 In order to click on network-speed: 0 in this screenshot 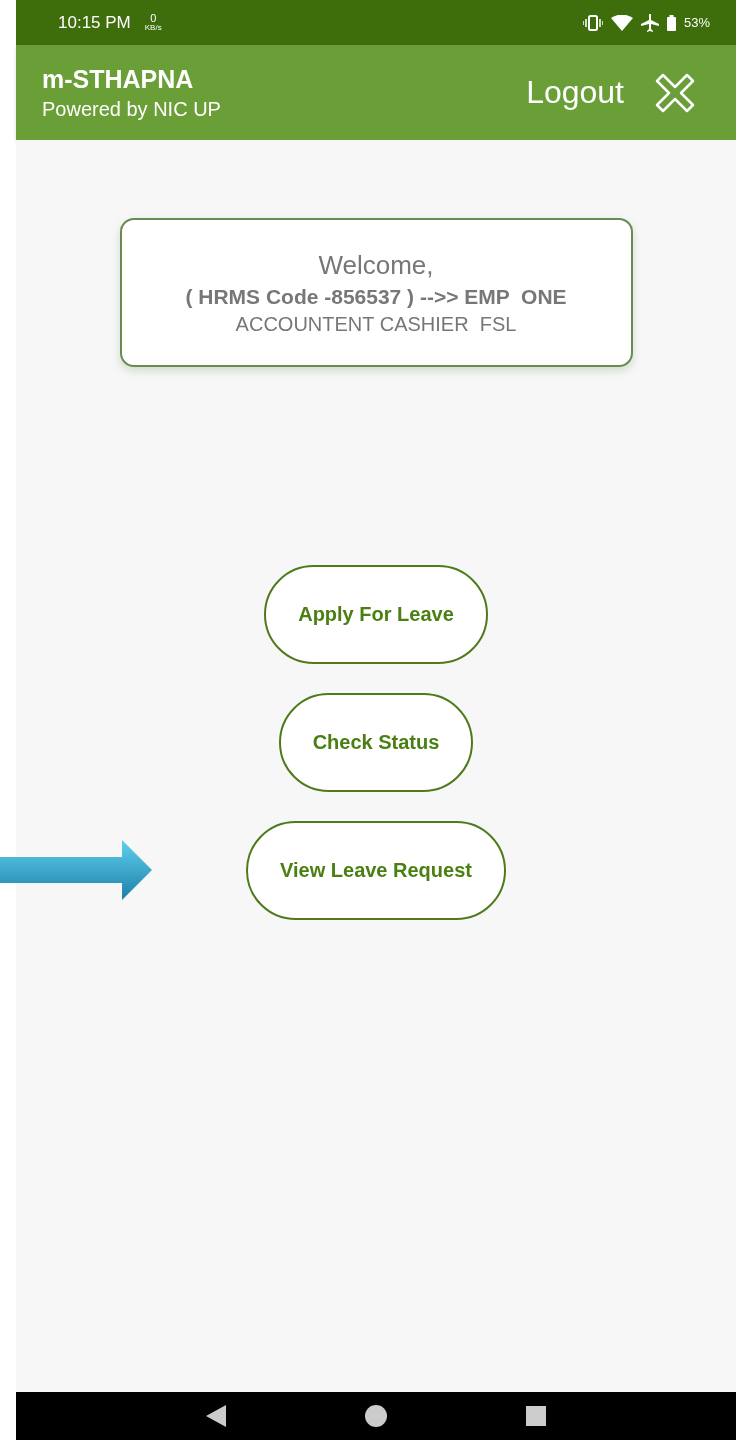, I will do `click(153, 18)`.